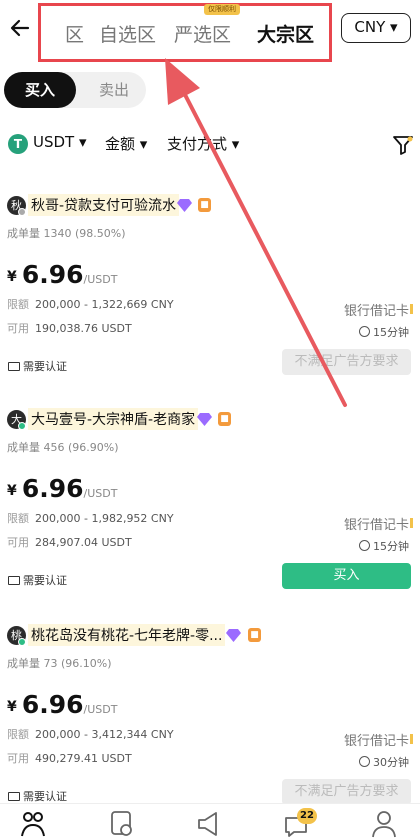 This screenshot has width=420, height=838. What do you see at coordinates (384, 762) in the screenshot?
I see `payment-time: 30分钟` at bounding box center [384, 762].